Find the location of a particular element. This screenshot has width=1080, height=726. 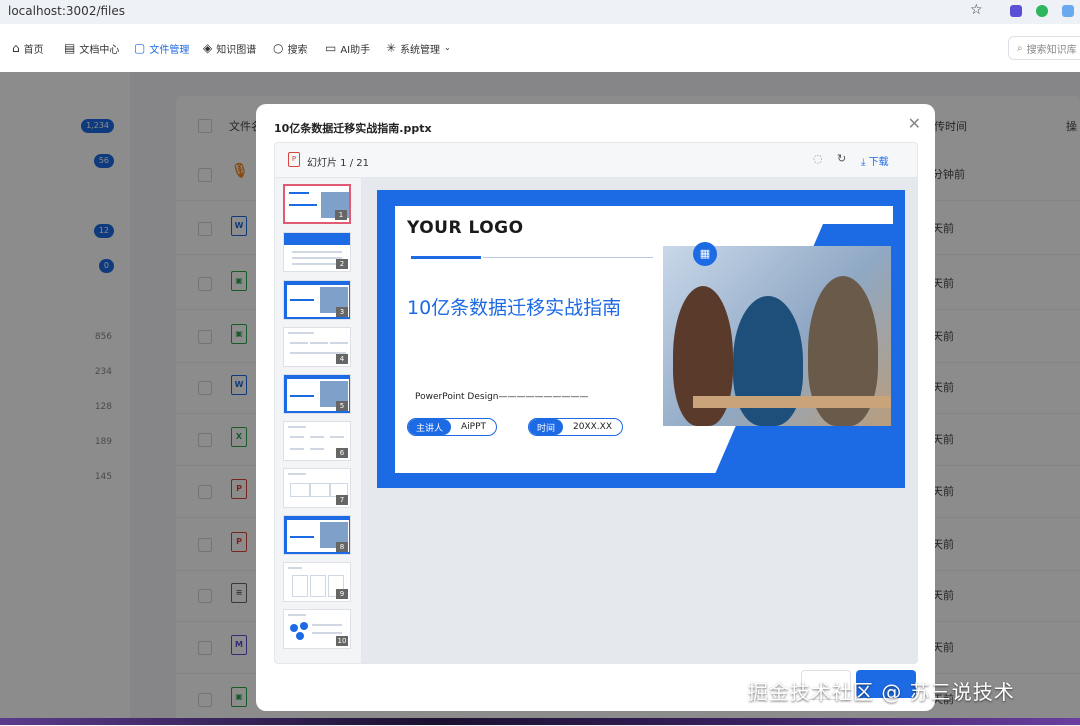

slide-thumbnail: 2 is located at coordinates (317, 252).